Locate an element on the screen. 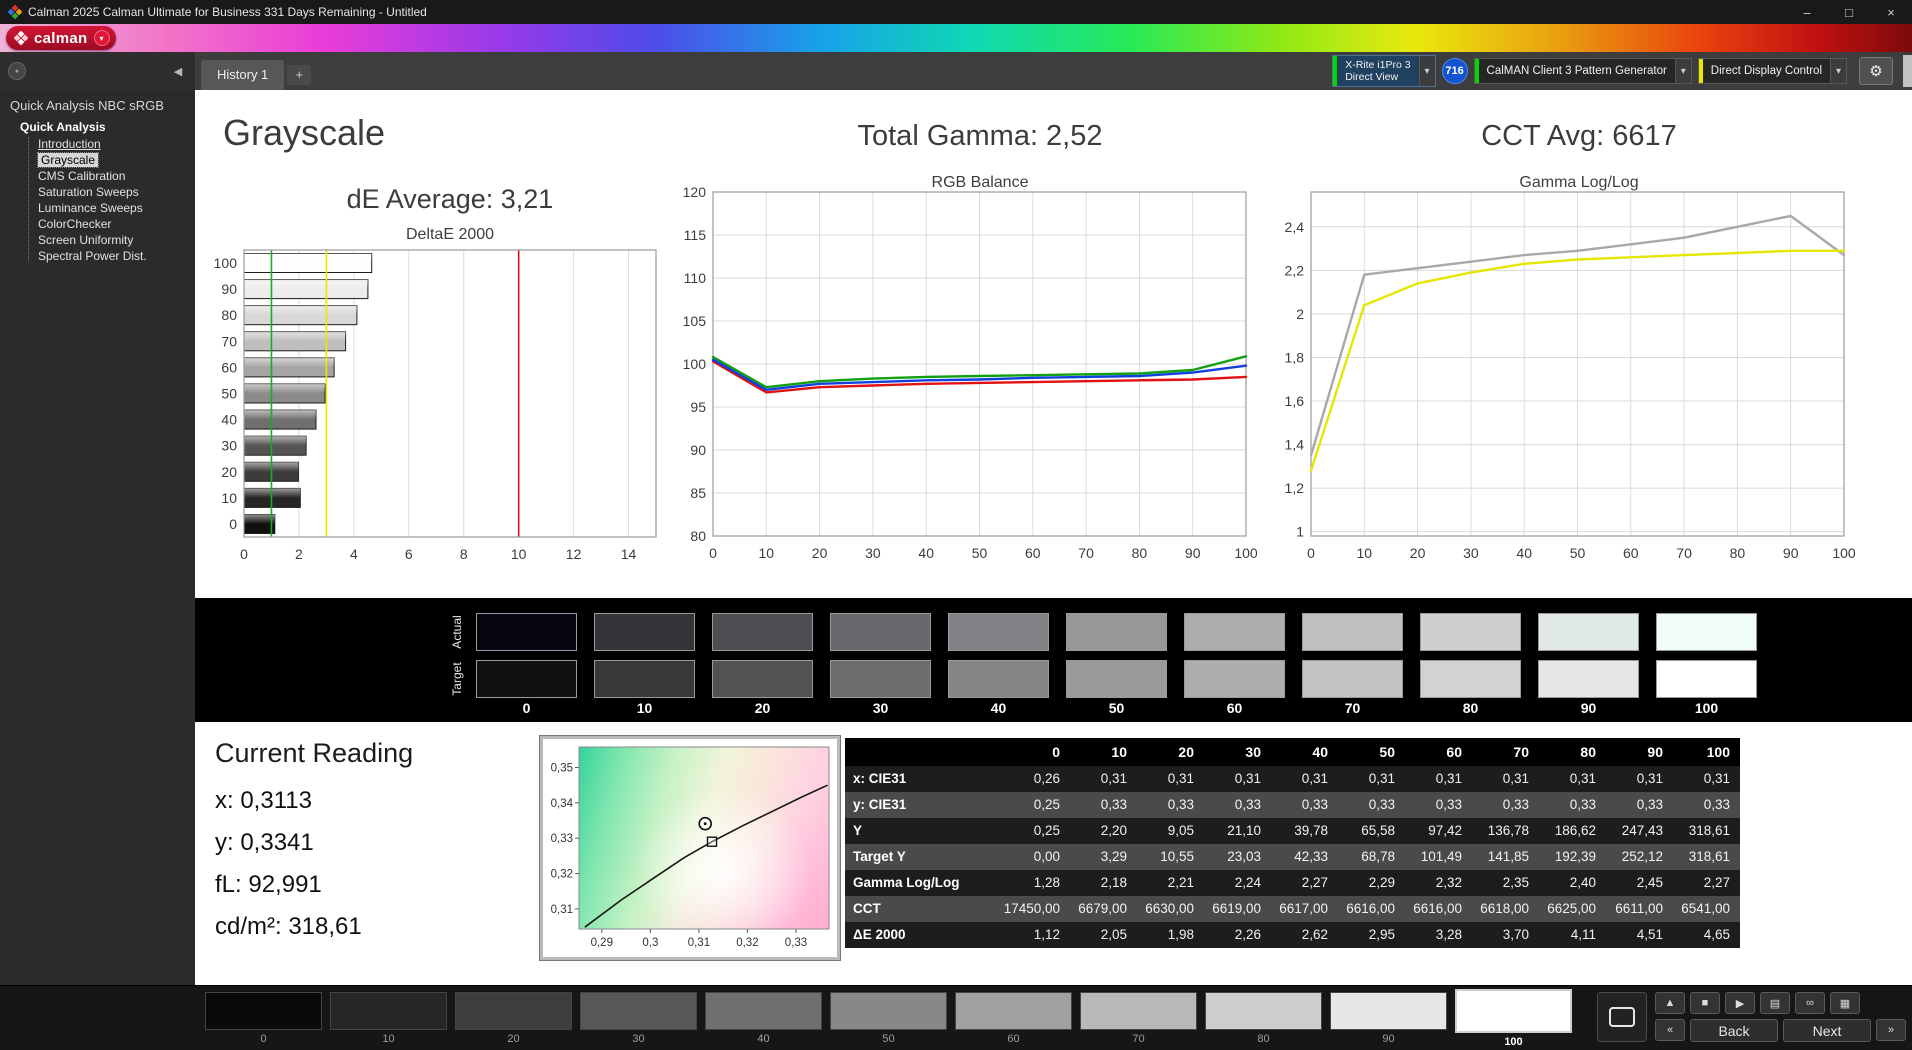 The width and height of the screenshot is (1912, 1050). add-tab-button: + is located at coordinates (299, 75).